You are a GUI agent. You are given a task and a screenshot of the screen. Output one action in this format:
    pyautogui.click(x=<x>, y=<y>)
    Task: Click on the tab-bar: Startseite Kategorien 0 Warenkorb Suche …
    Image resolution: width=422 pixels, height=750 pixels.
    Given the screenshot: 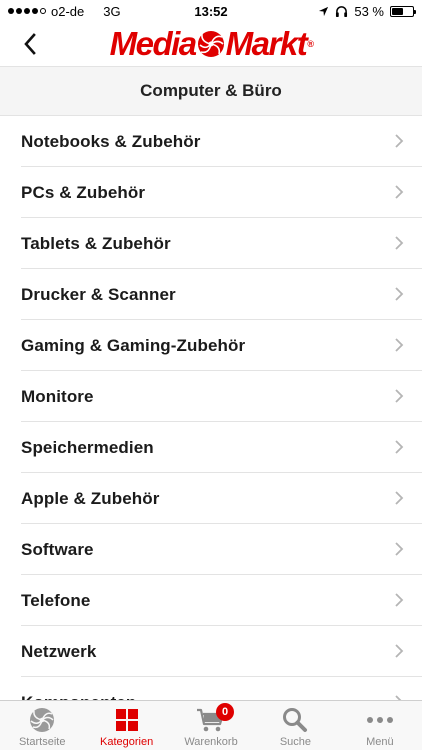 What is the action you would take?
    pyautogui.click(x=211, y=725)
    